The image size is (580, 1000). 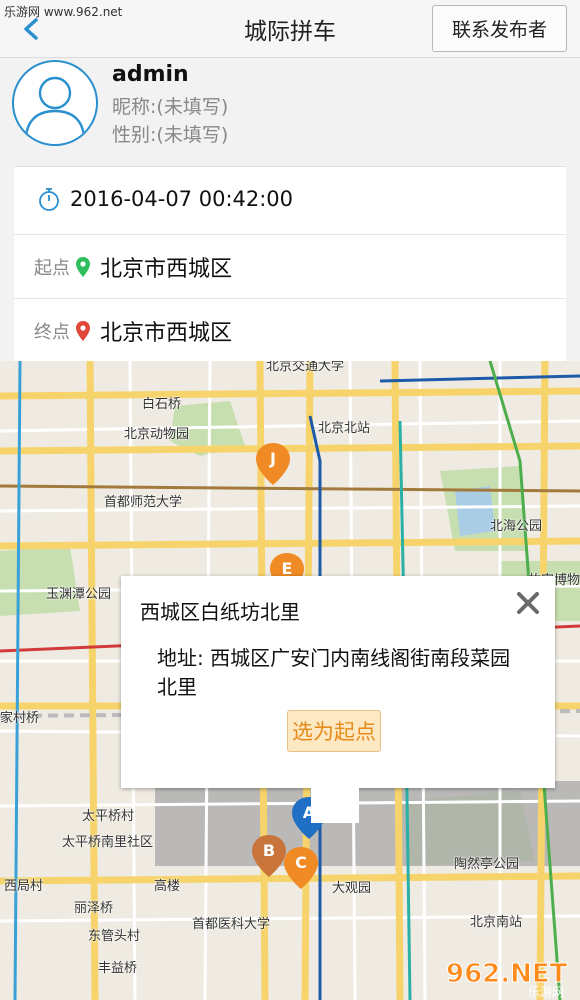 What do you see at coordinates (166, 333) in the screenshot?
I see `end-place: 北京市西城区` at bounding box center [166, 333].